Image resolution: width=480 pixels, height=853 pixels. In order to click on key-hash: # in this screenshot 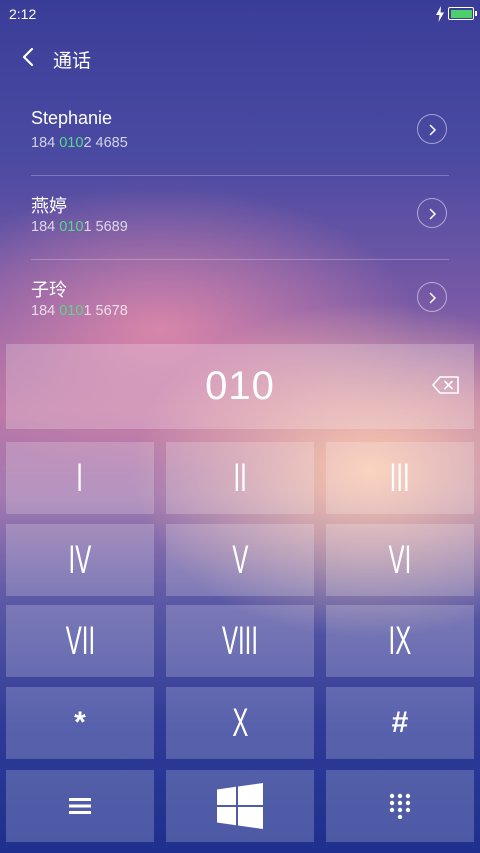, I will do `click(400, 723)`.